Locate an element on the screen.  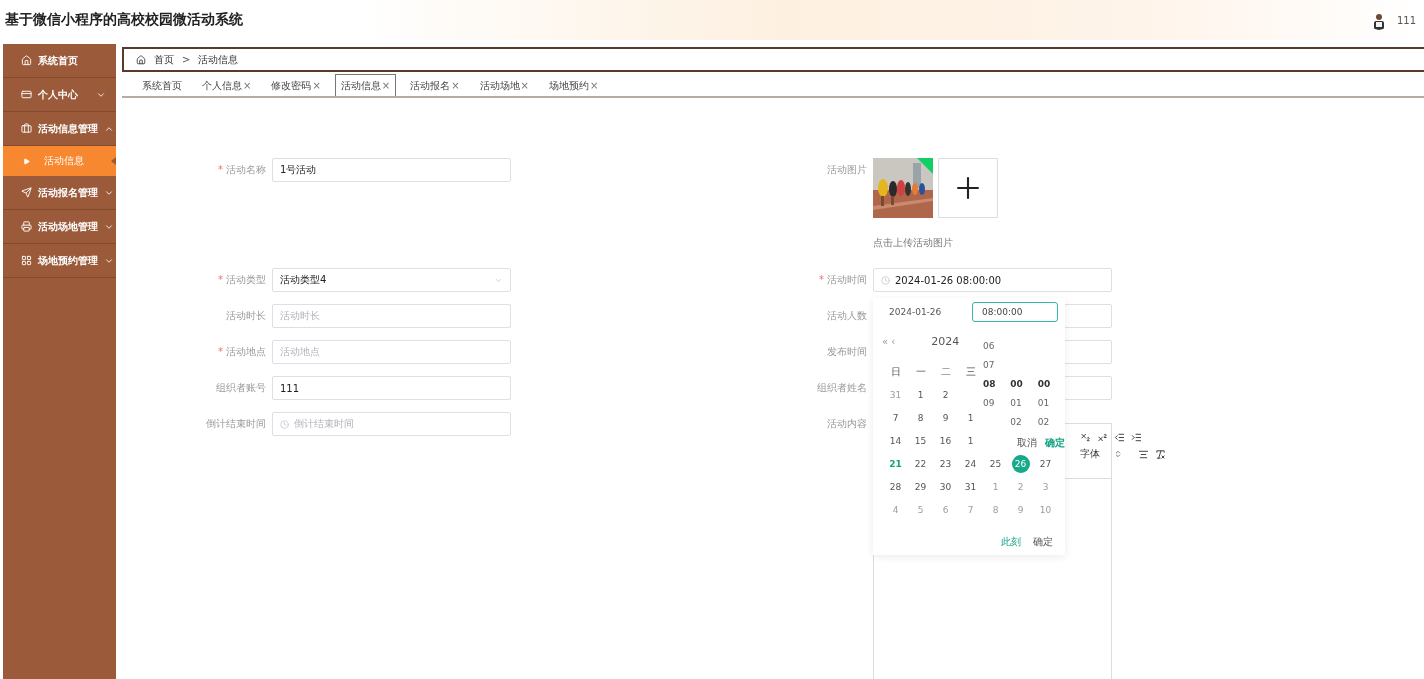
weekday-label: 一 is located at coordinates (920, 371).